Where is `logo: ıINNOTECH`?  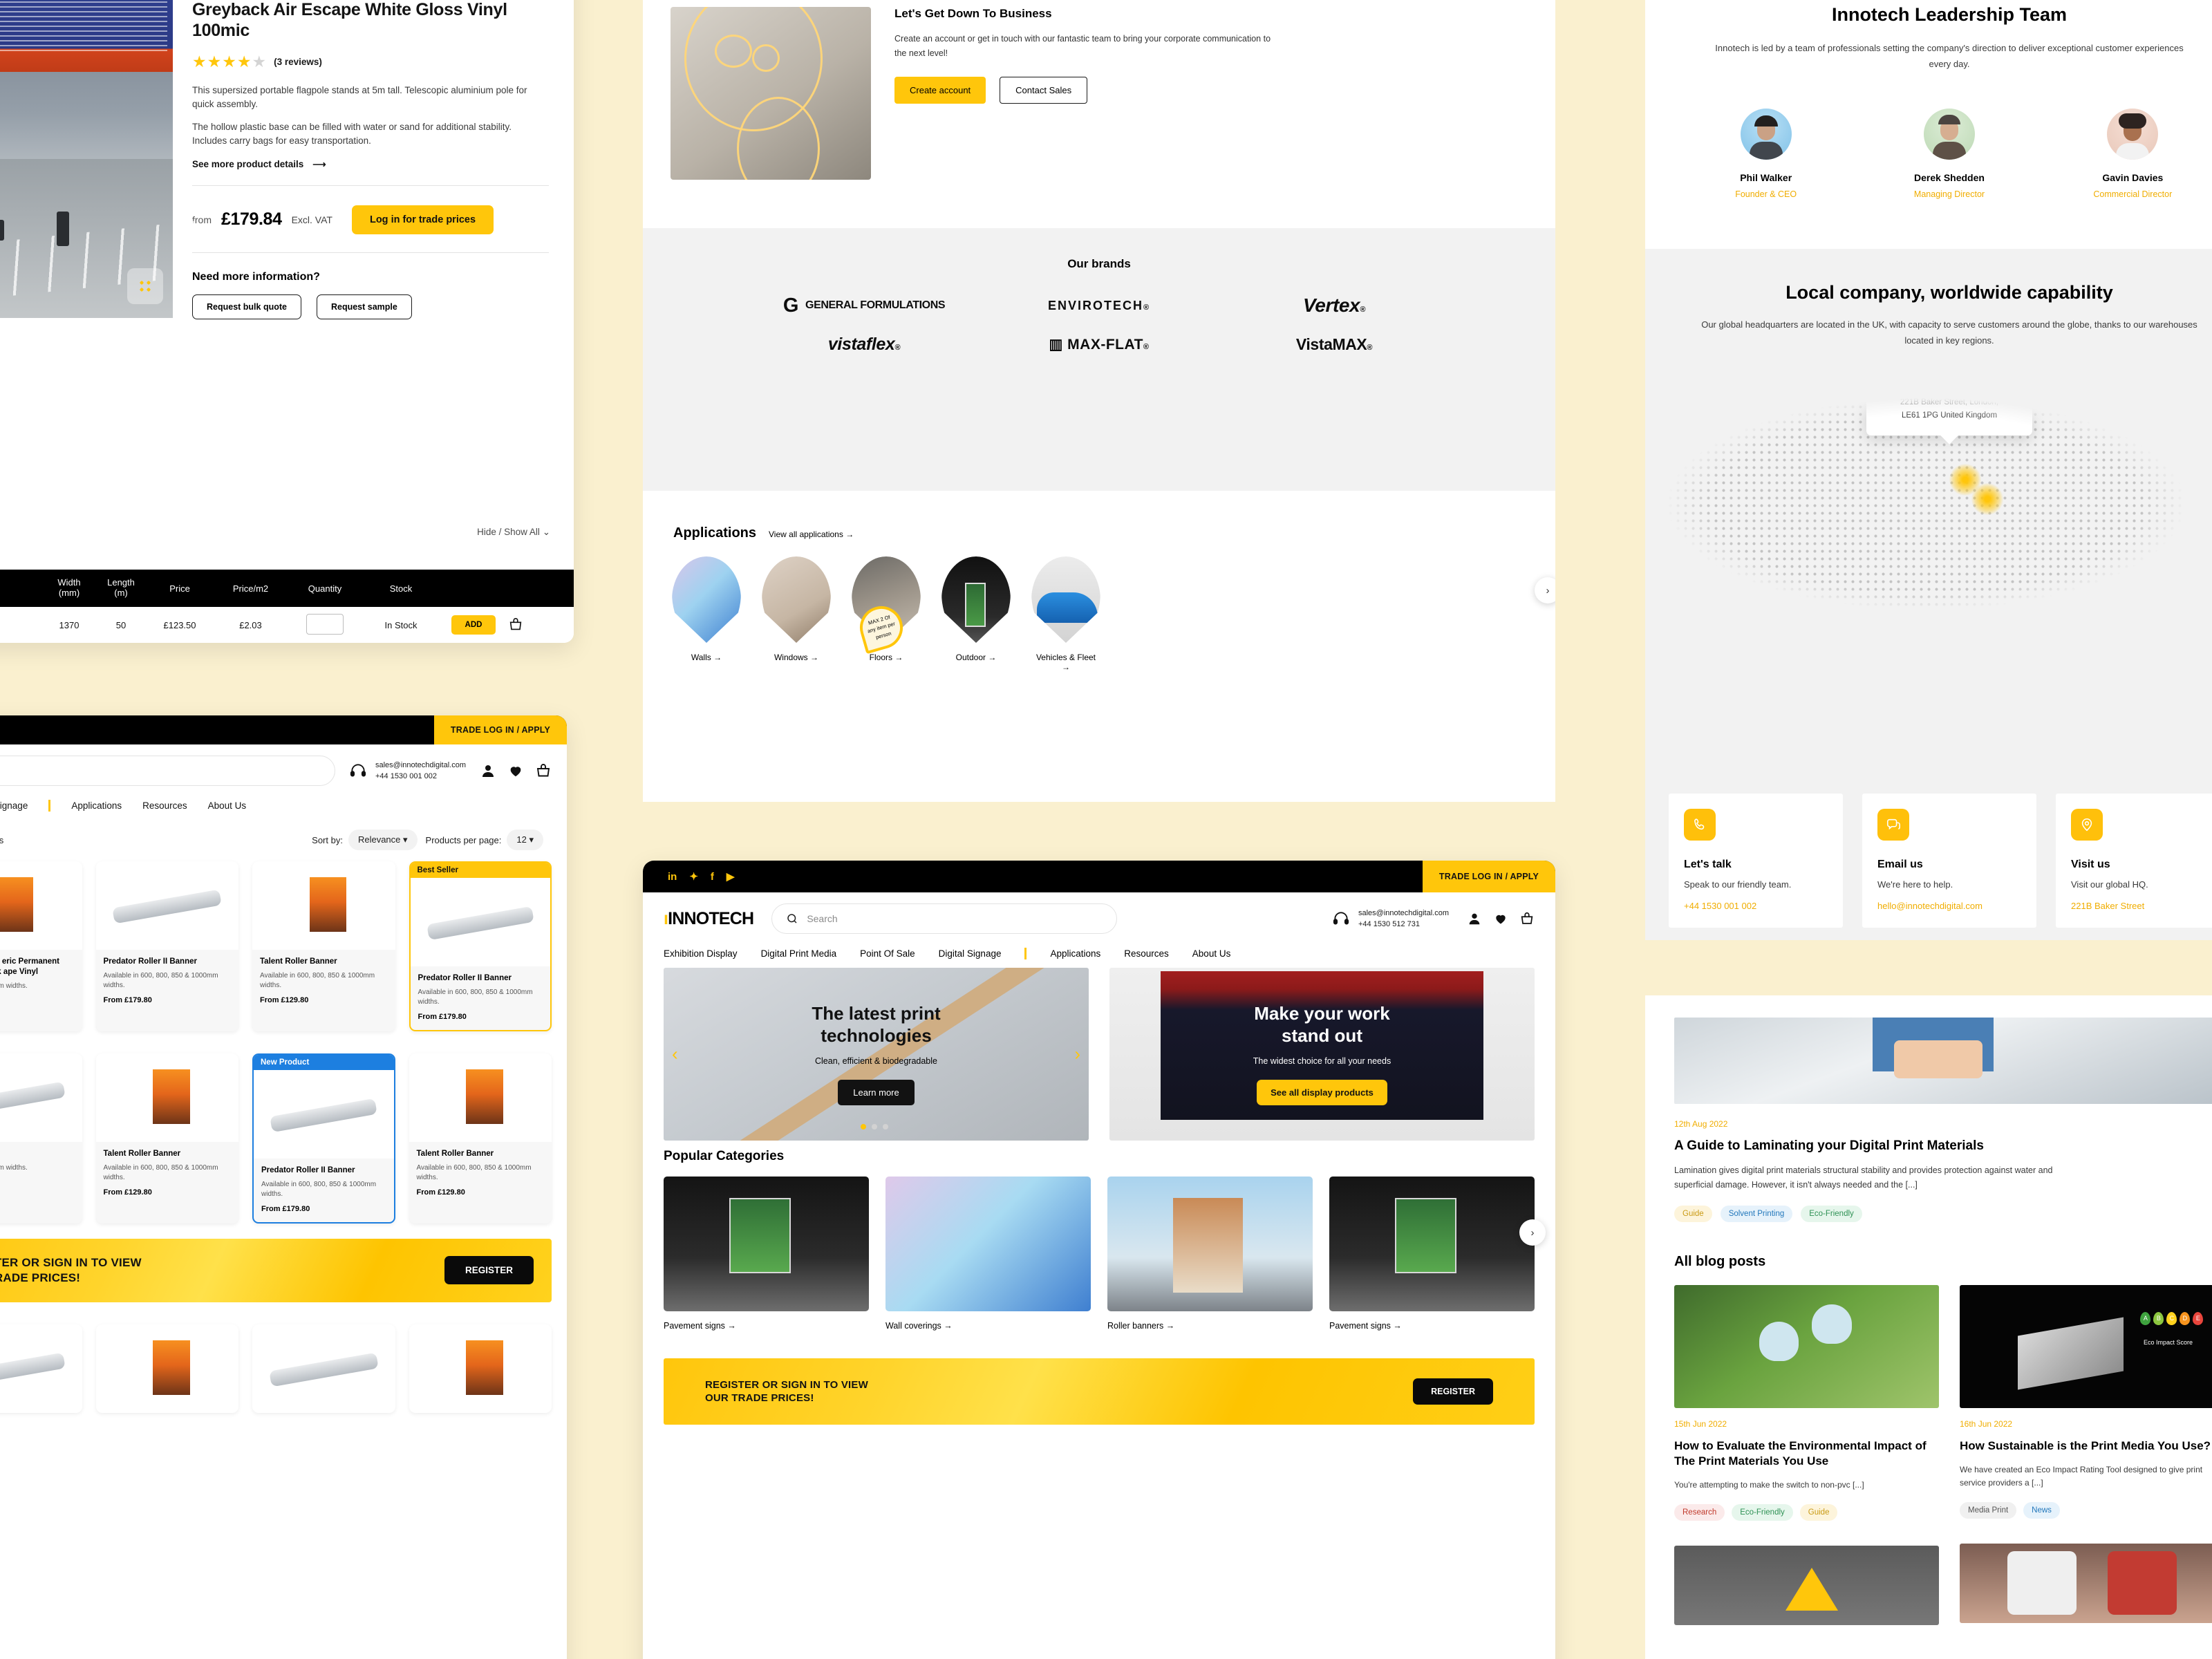 logo: ıINNOTECH is located at coordinates (709, 919).